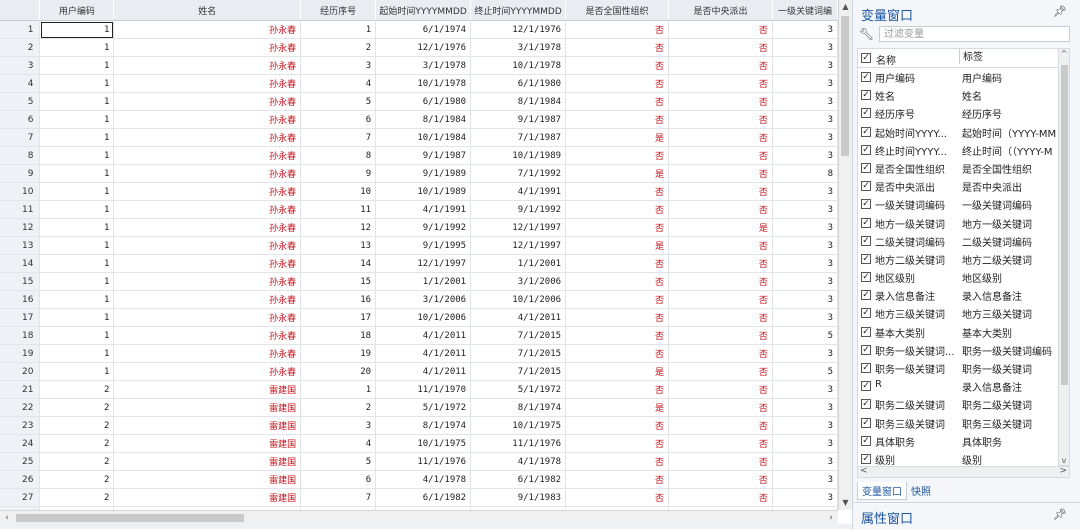 The image size is (1080, 530). I want to click on row-number: 11, so click(20, 209).